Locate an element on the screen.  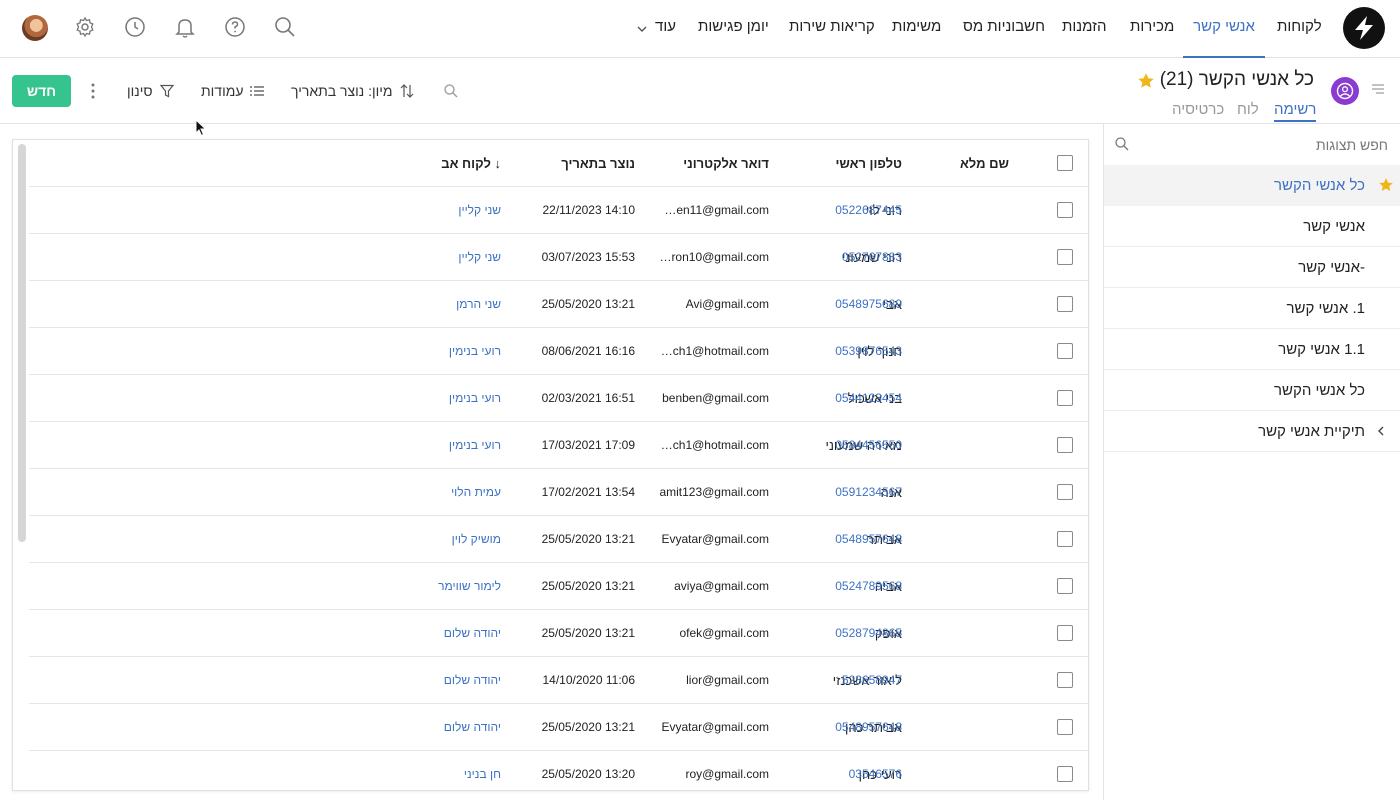
nav-item-invoices: חשבוניות מס is located at coordinates (1004, 29).